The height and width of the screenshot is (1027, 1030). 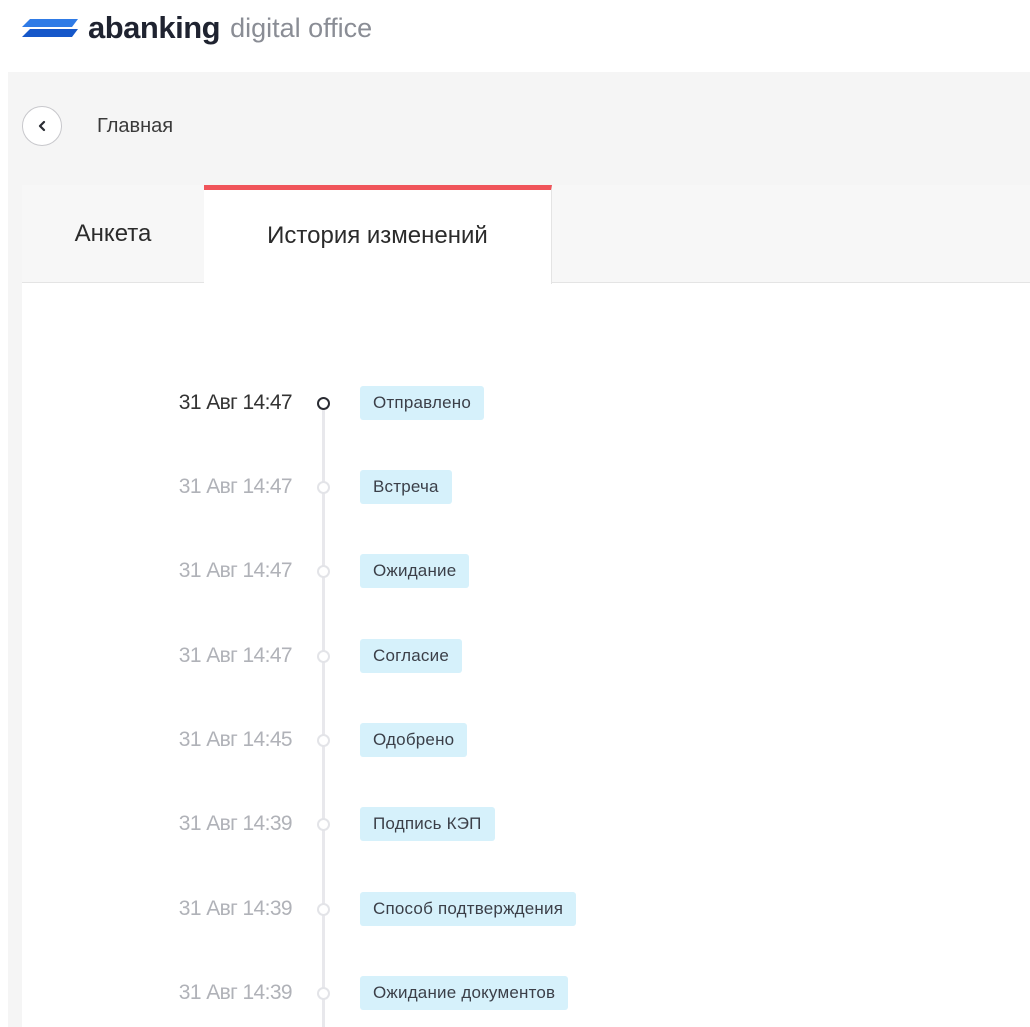 What do you see at coordinates (515, 487) in the screenshot?
I see `timeline-item: 31 Авг 14:47 Встреча` at bounding box center [515, 487].